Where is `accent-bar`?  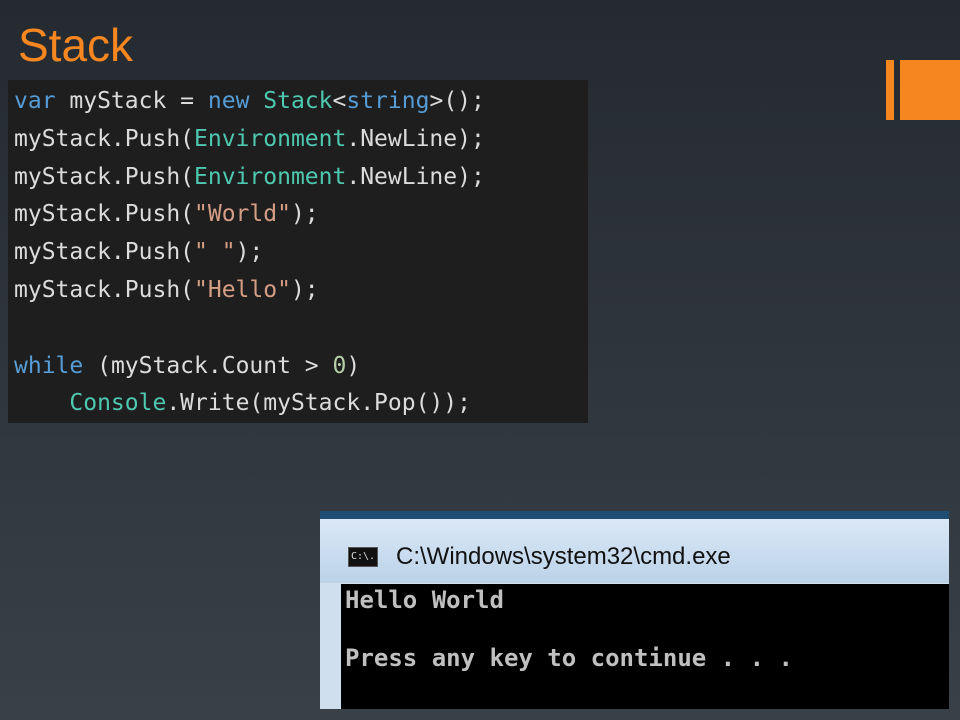
accent-bar is located at coordinates (890, 90).